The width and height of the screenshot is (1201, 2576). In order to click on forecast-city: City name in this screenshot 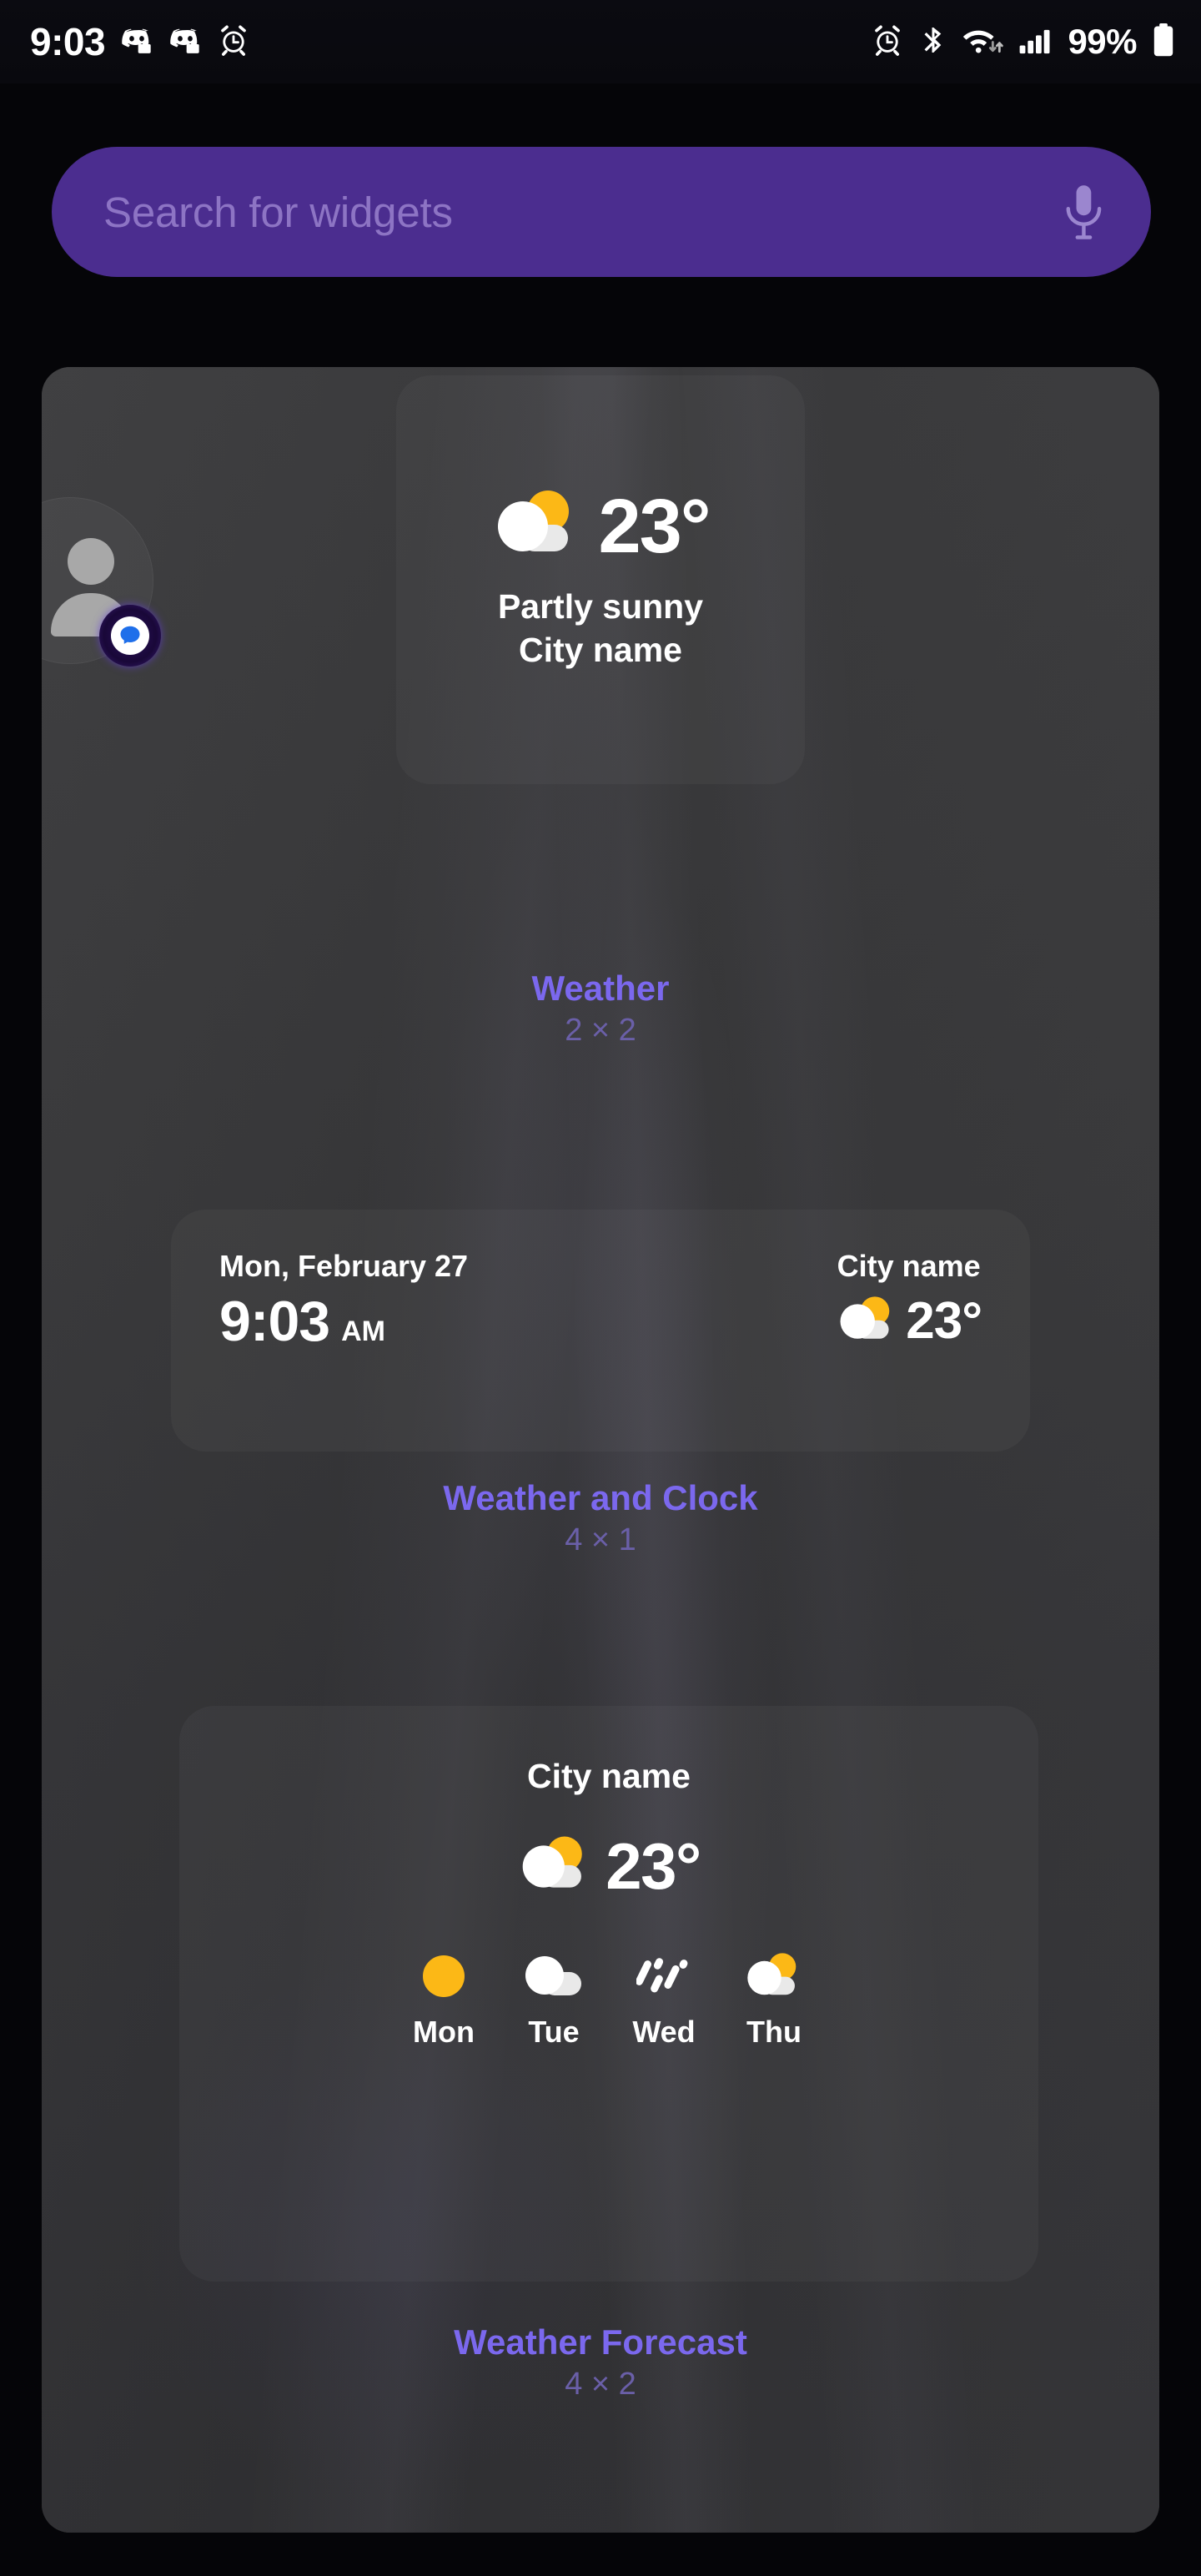, I will do `click(609, 1776)`.